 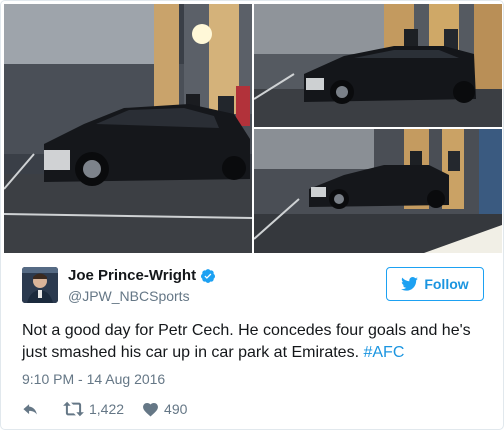 I want to click on hashtag-link: #AFC, so click(x=383, y=352).